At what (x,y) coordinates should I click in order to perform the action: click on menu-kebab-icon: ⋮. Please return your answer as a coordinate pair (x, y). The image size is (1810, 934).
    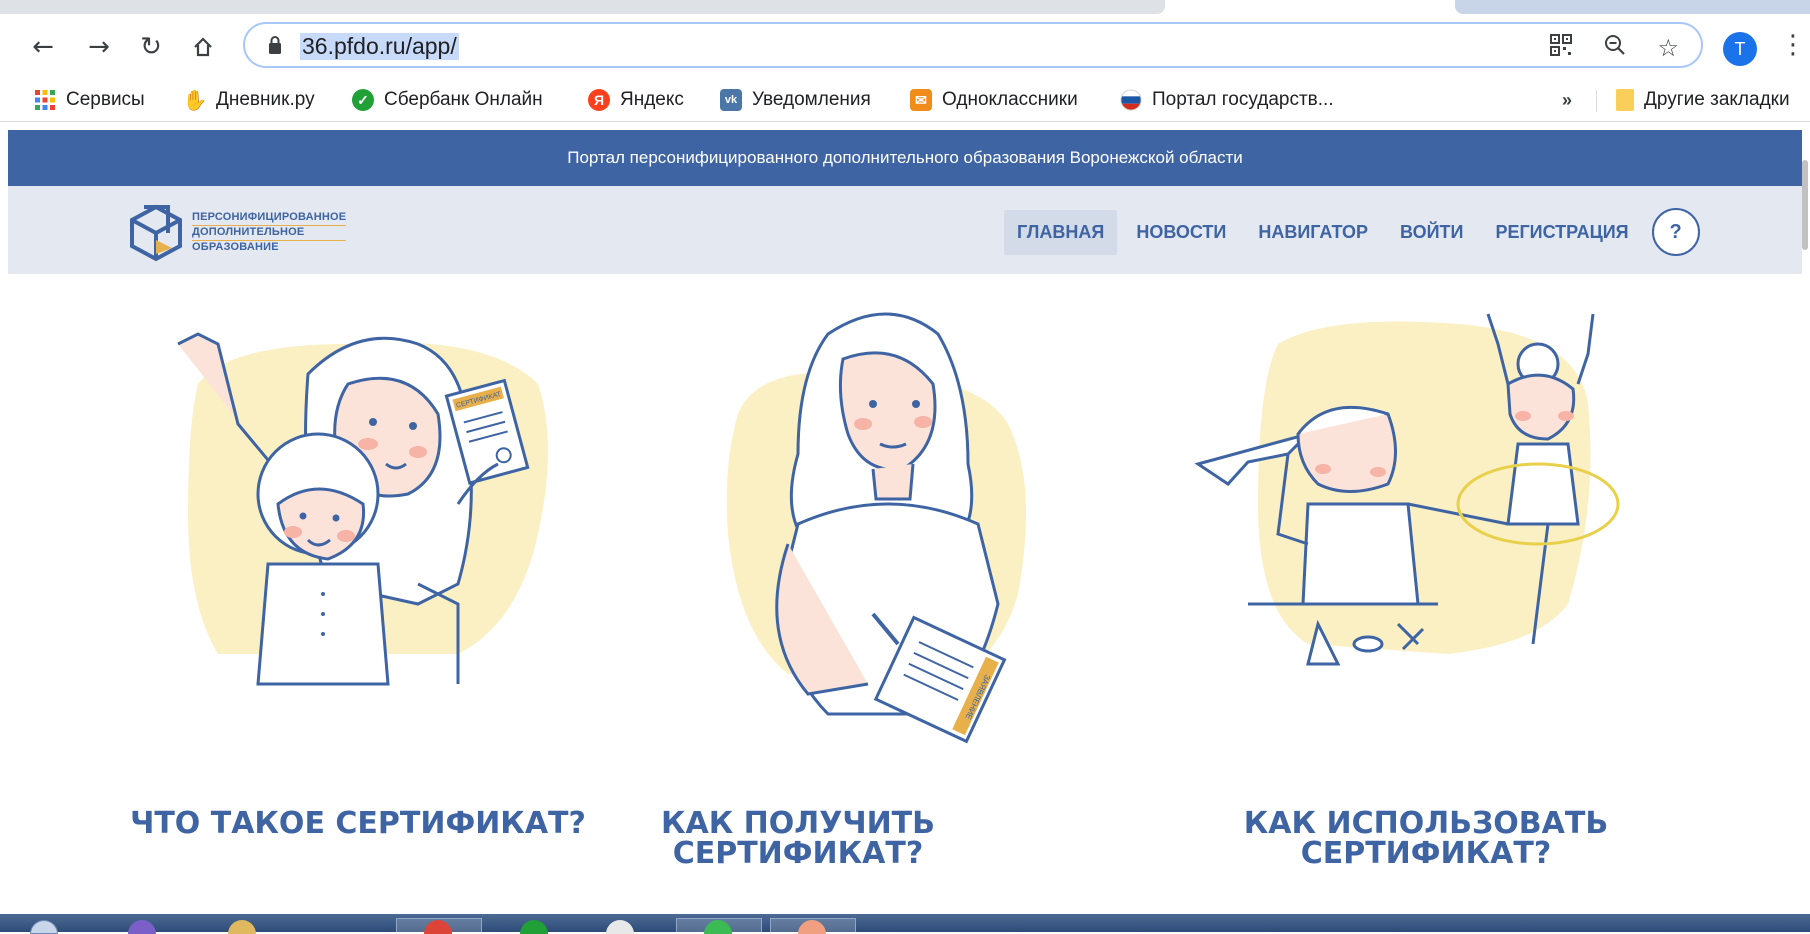
    Looking at the image, I should click on (1793, 45).